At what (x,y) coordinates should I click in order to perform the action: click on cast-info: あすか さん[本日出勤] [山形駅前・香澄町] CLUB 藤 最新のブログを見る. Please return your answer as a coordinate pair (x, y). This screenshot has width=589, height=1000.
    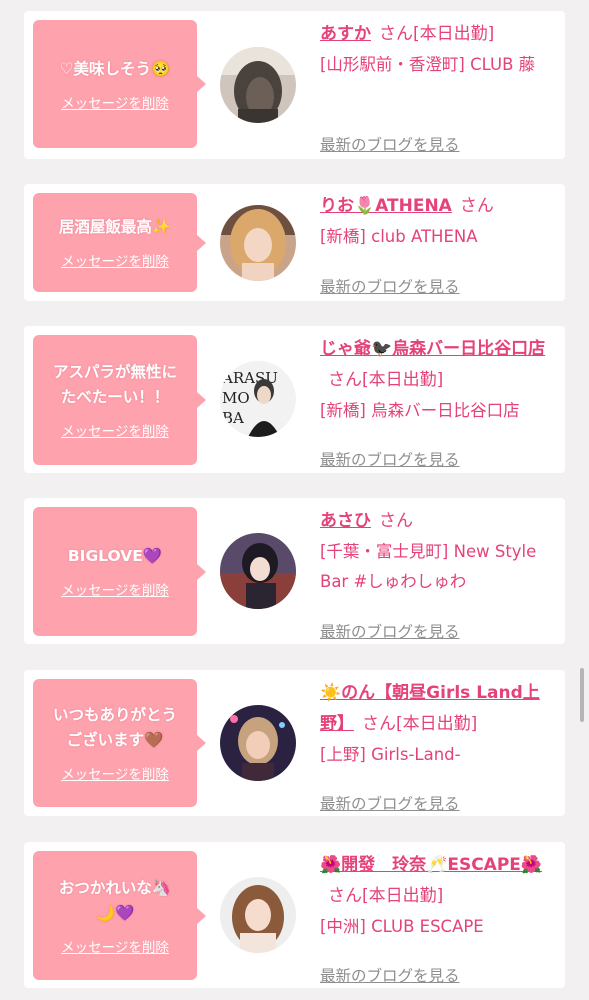
    Looking at the image, I should click on (439, 86).